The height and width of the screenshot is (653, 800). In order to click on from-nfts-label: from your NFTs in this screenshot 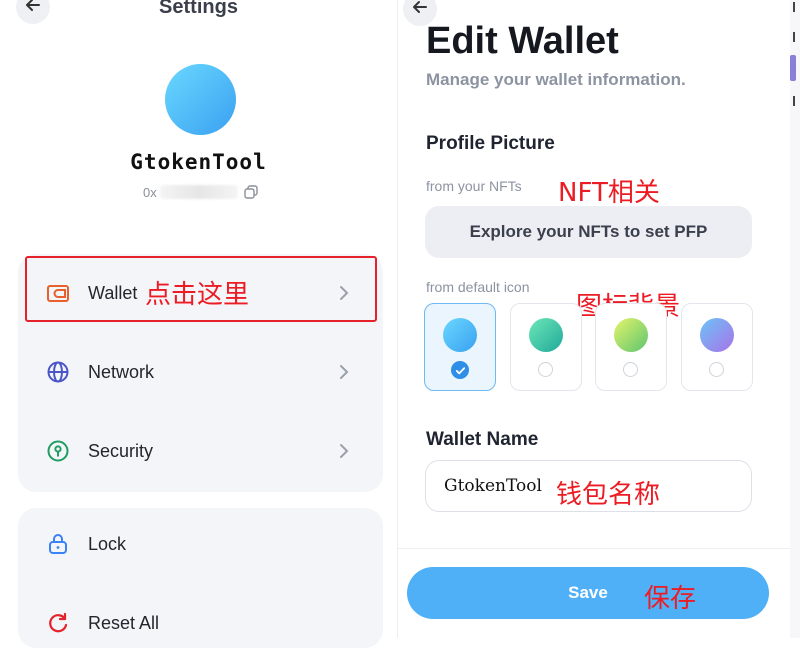, I will do `click(474, 186)`.